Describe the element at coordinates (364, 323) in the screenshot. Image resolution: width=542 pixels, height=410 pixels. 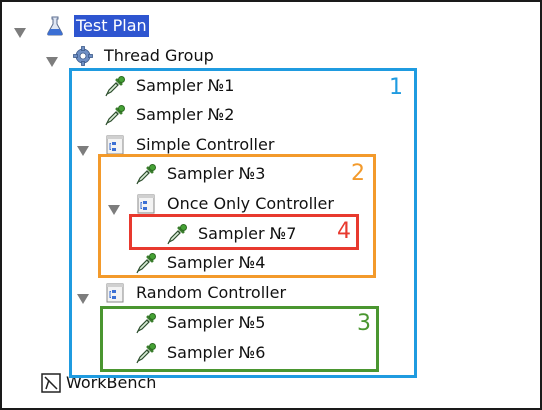
I see `annotation-number-3: 3` at that location.